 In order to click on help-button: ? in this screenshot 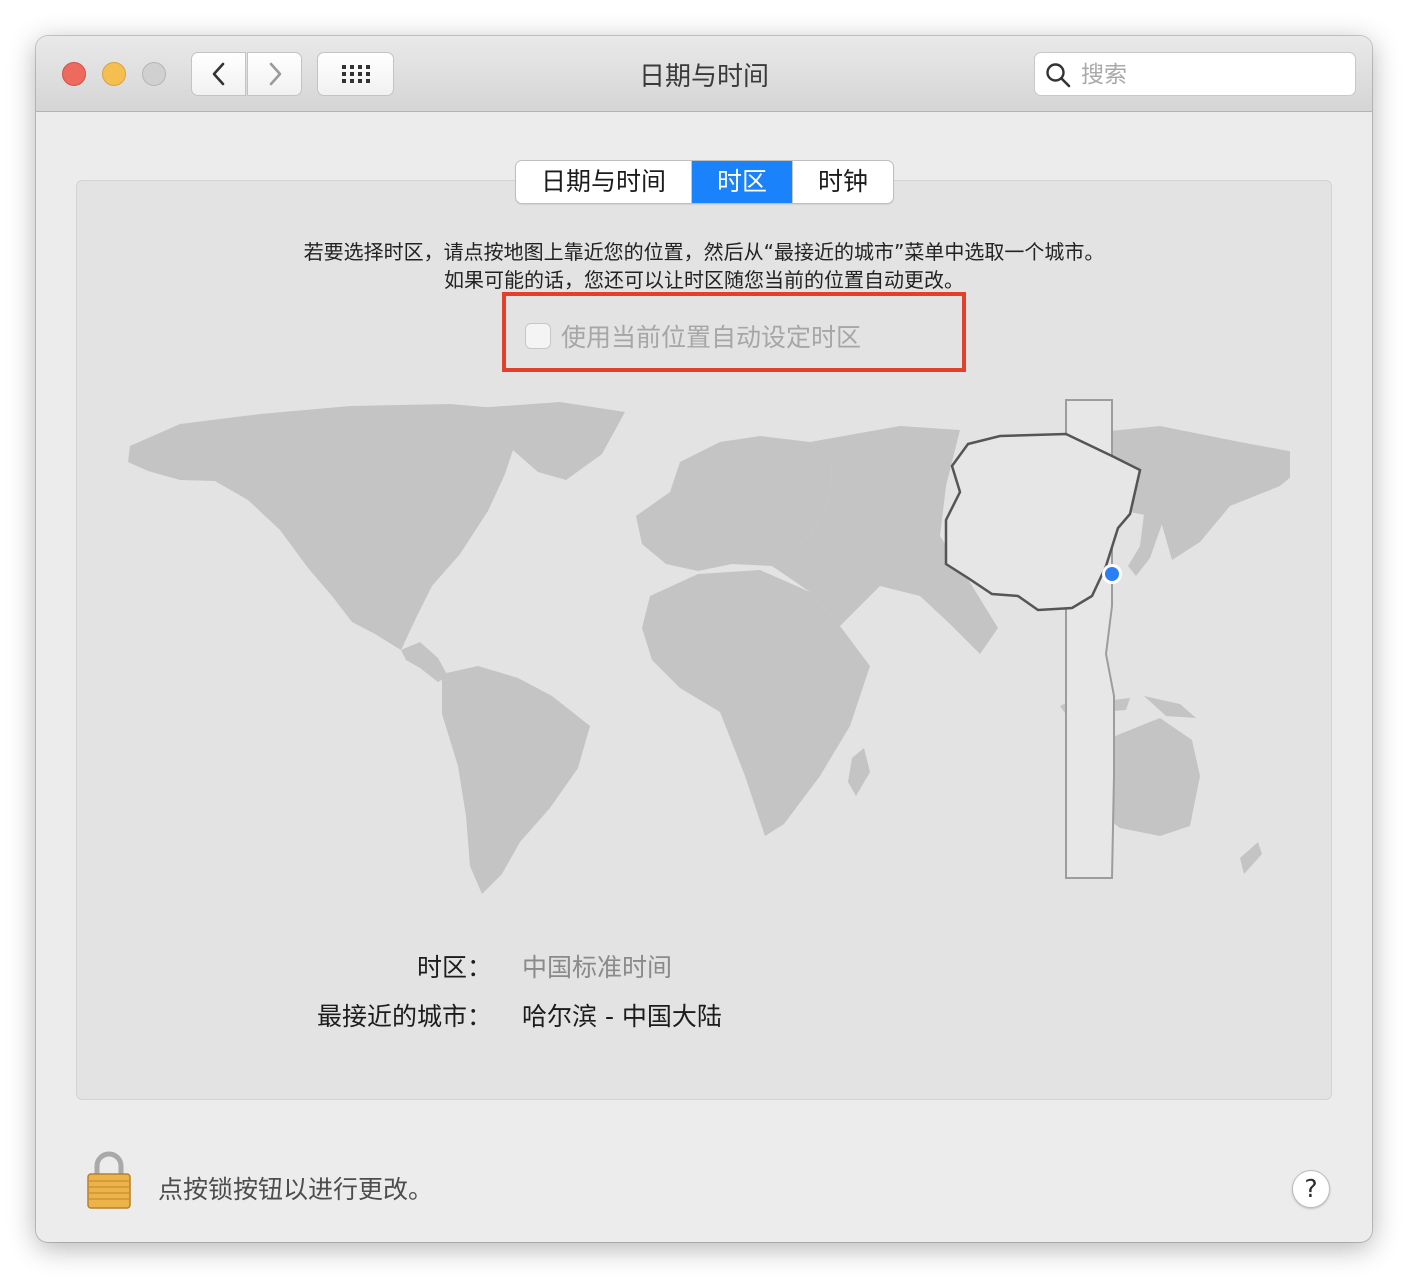, I will do `click(1311, 1189)`.